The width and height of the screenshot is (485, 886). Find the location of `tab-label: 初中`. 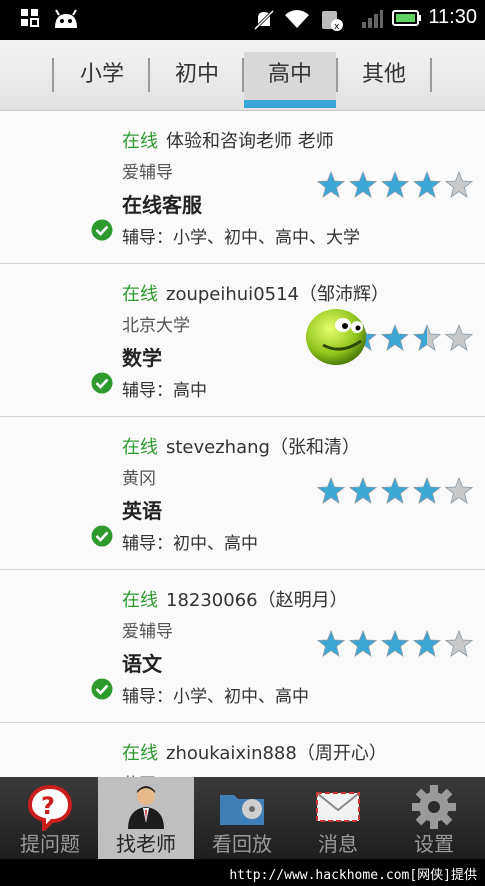

tab-label: 初中 is located at coordinates (196, 74).